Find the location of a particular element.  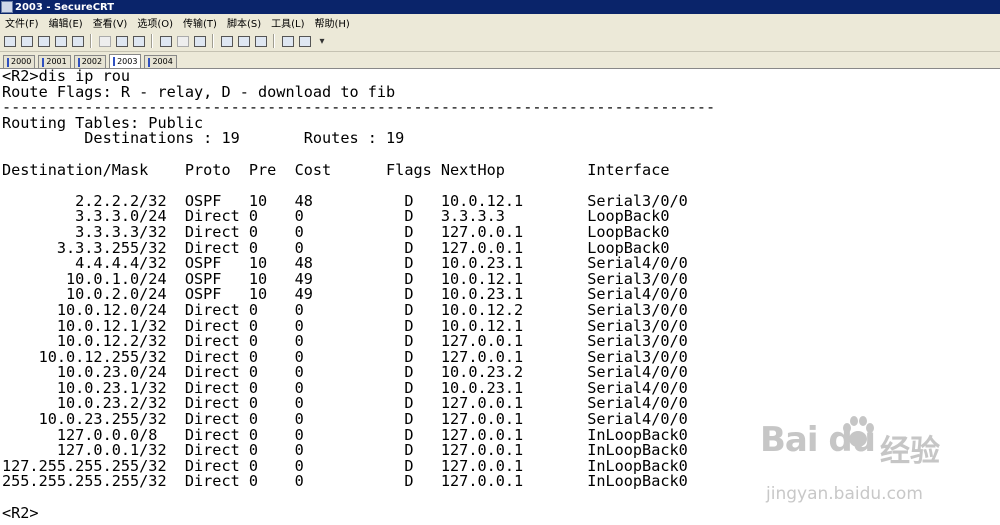

copy-icon is located at coordinates (105, 41).